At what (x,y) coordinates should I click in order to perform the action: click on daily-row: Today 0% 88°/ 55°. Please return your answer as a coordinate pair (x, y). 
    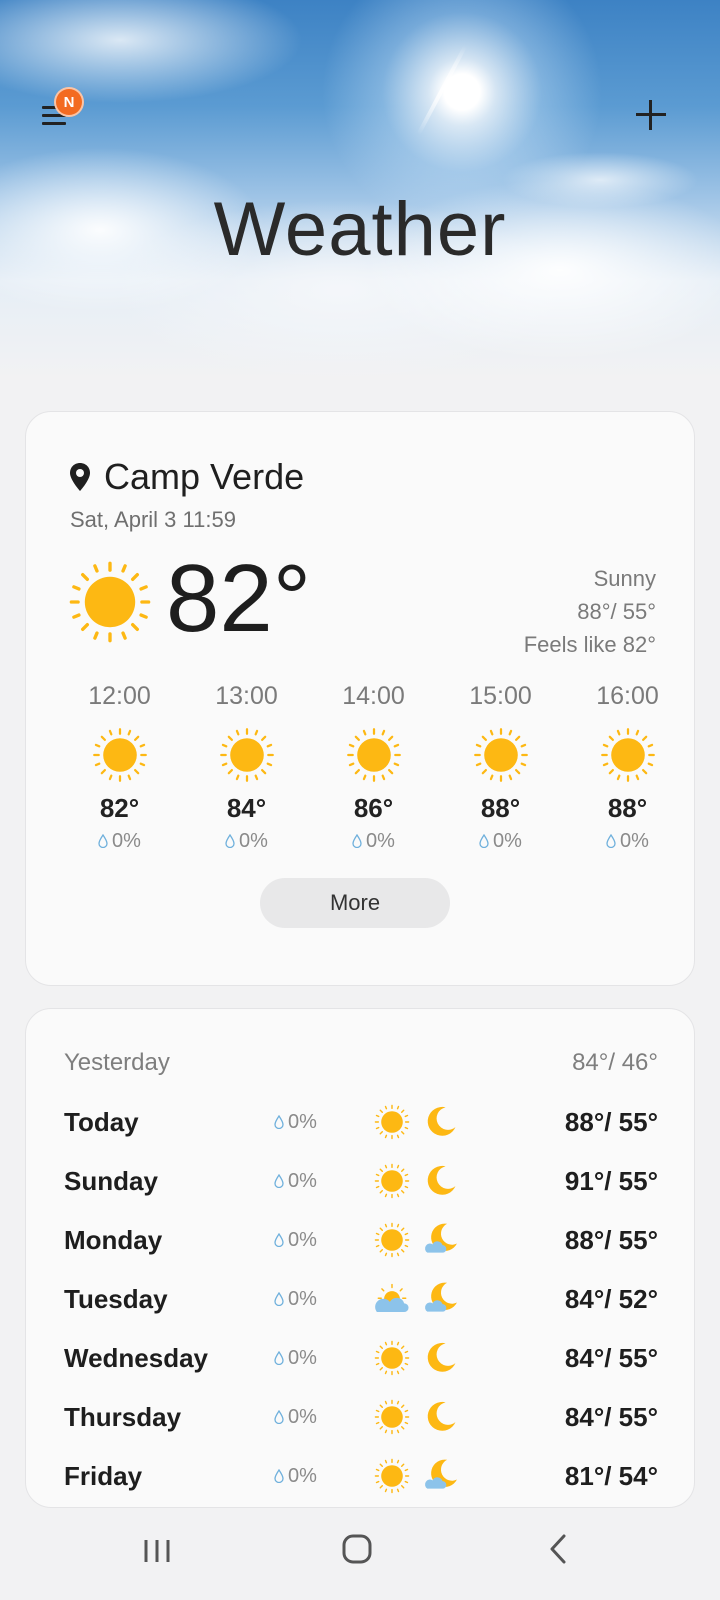
    Looking at the image, I should click on (361, 1127).